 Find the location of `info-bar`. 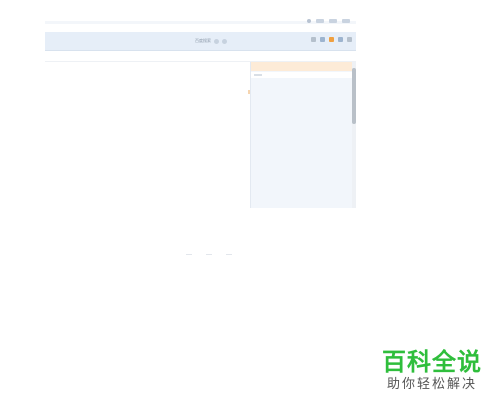

info-bar is located at coordinates (200, 56).